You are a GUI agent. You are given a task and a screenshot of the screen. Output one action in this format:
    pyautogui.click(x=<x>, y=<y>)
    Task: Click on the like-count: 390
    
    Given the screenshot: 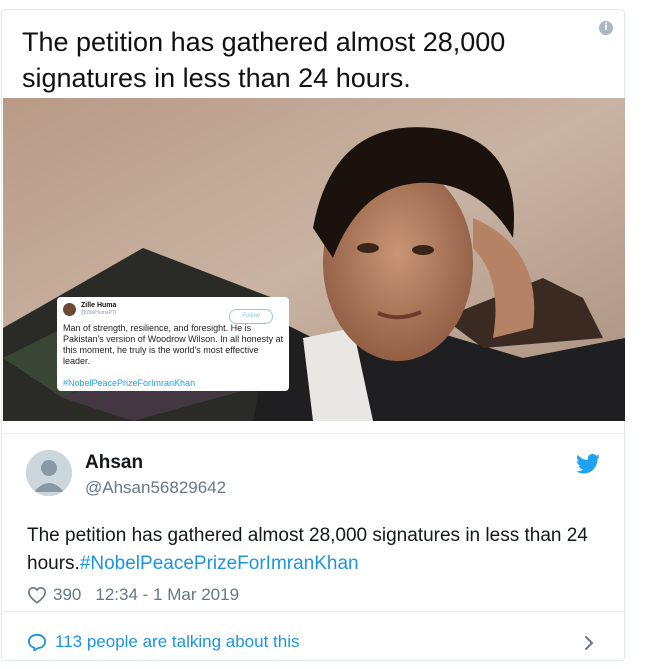 What is the action you would take?
    pyautogui.click(x=67, y=595)
    